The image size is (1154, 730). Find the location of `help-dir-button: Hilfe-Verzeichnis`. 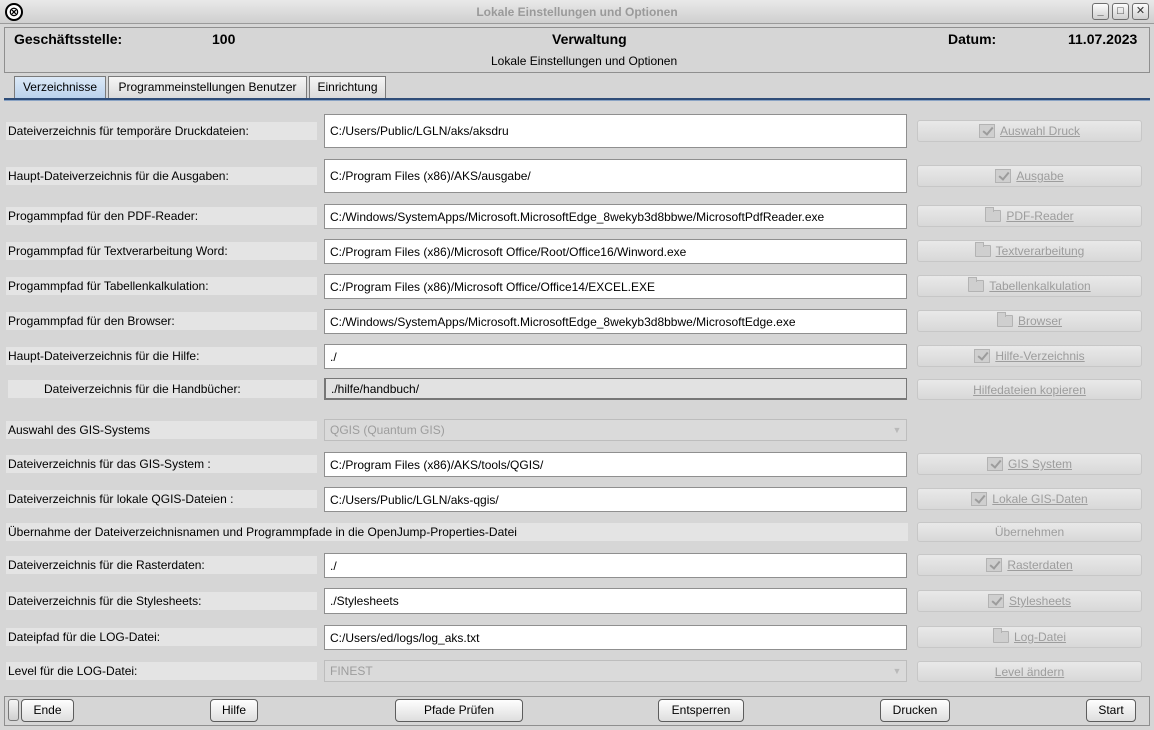

help-dir-button: Hilfe-Verzeichnis is located at coordinates (1029, 356).